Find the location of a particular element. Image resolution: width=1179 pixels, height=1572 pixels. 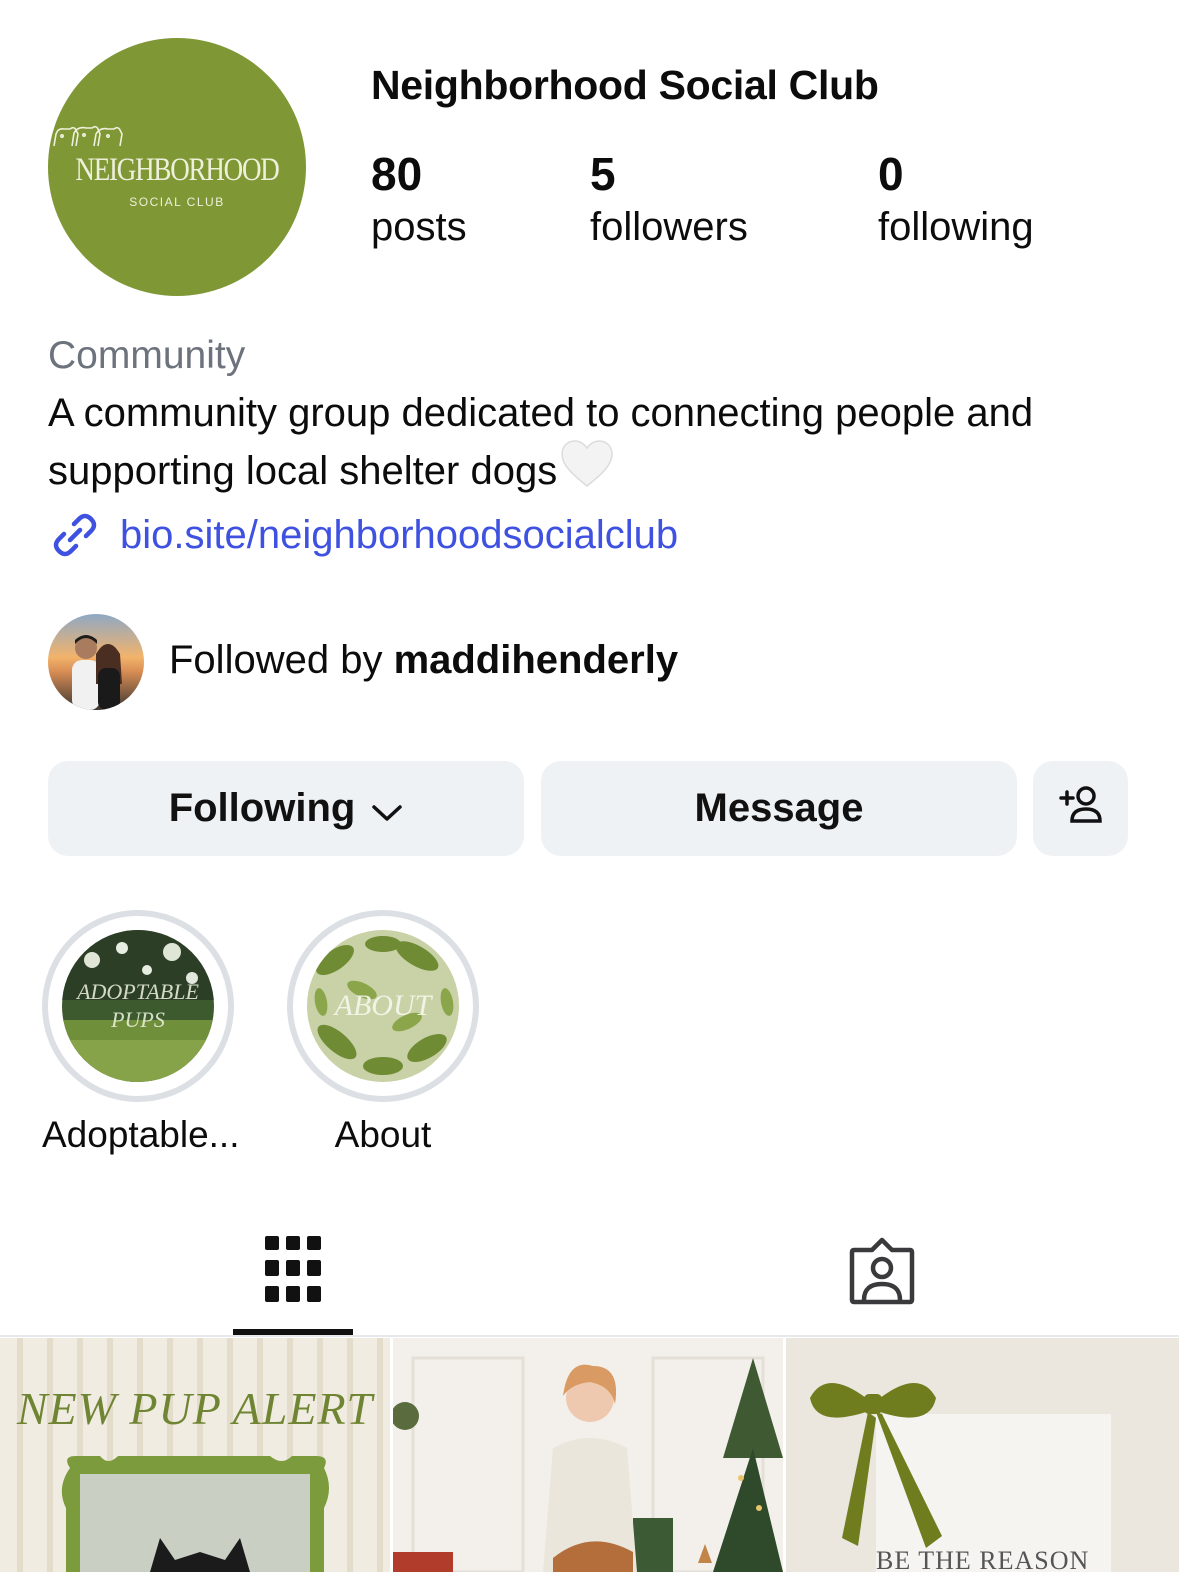

highlight-cover-about: ABOUT is located at coordinates (383, 1006).